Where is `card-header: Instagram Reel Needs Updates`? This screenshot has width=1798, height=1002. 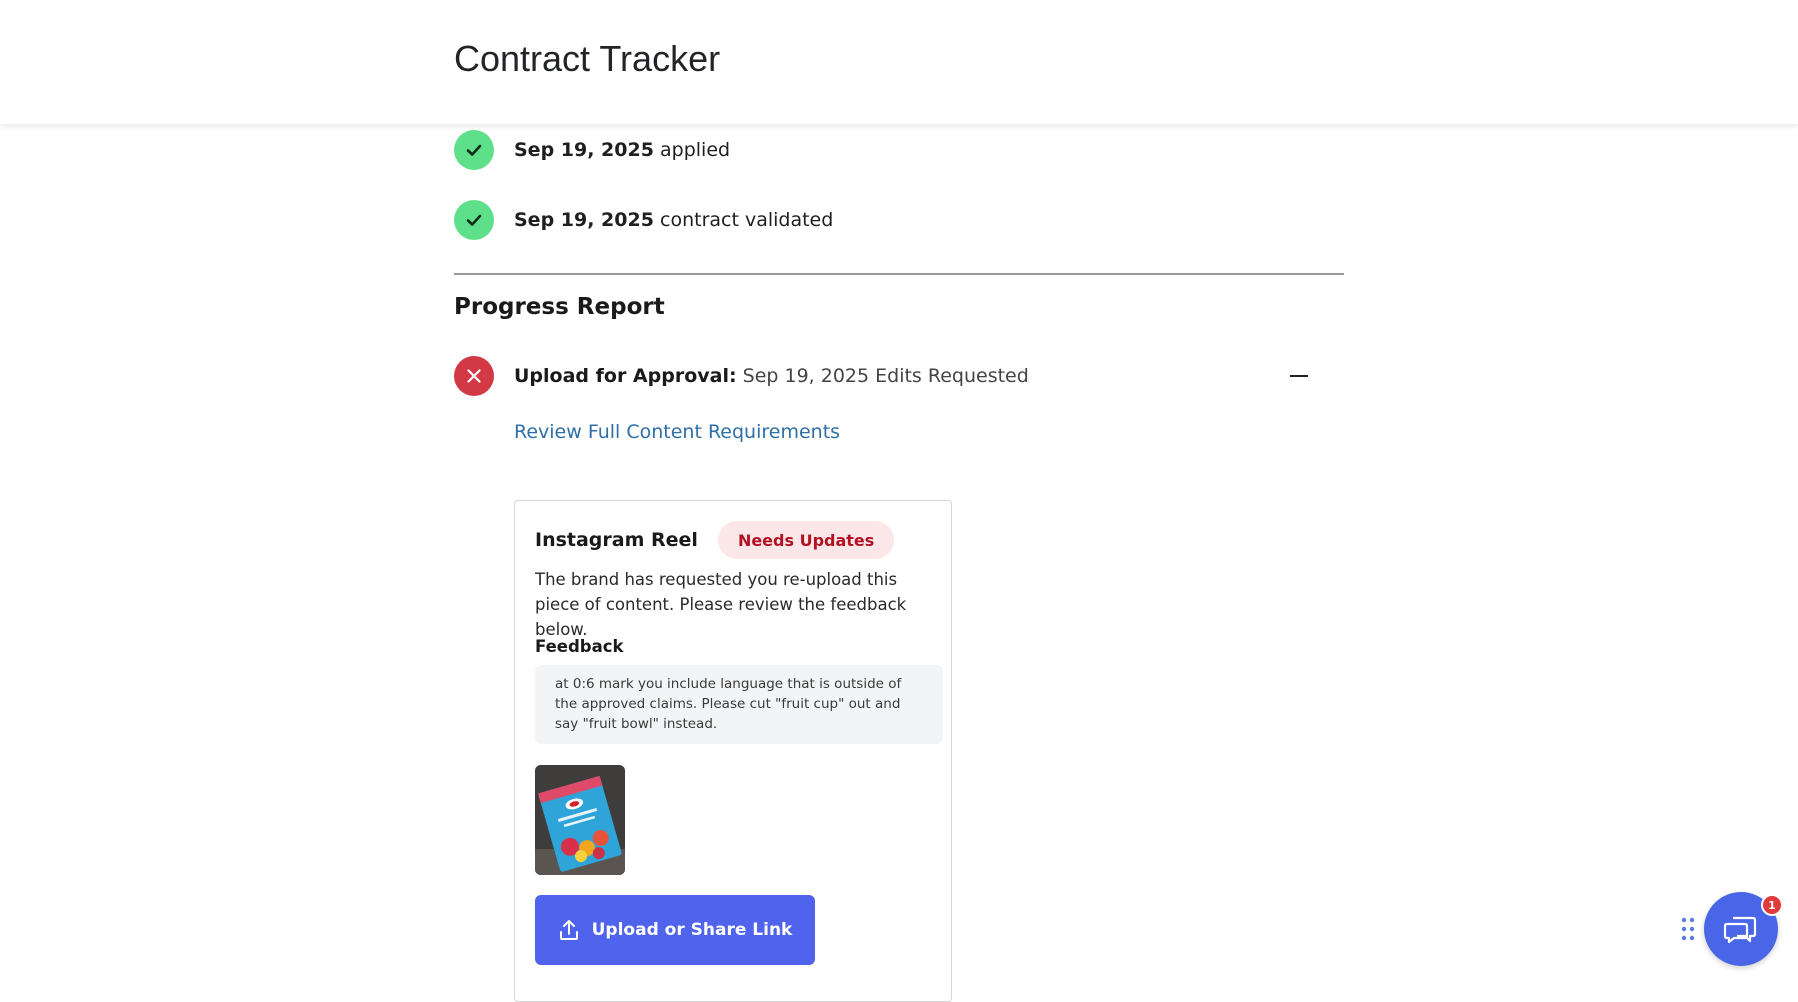
card-header: Instagram Reel Needs Updates is located at coordinates (715, 540).